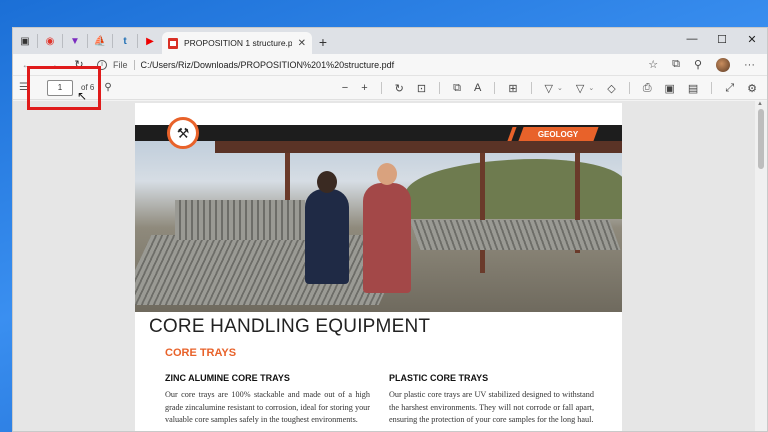 This screenshot has width=768, height=432. What do you see at coordinates (749, 65) in the screenshot?
I see `more-menu-icon: ···` at bounding box center [749, 65].